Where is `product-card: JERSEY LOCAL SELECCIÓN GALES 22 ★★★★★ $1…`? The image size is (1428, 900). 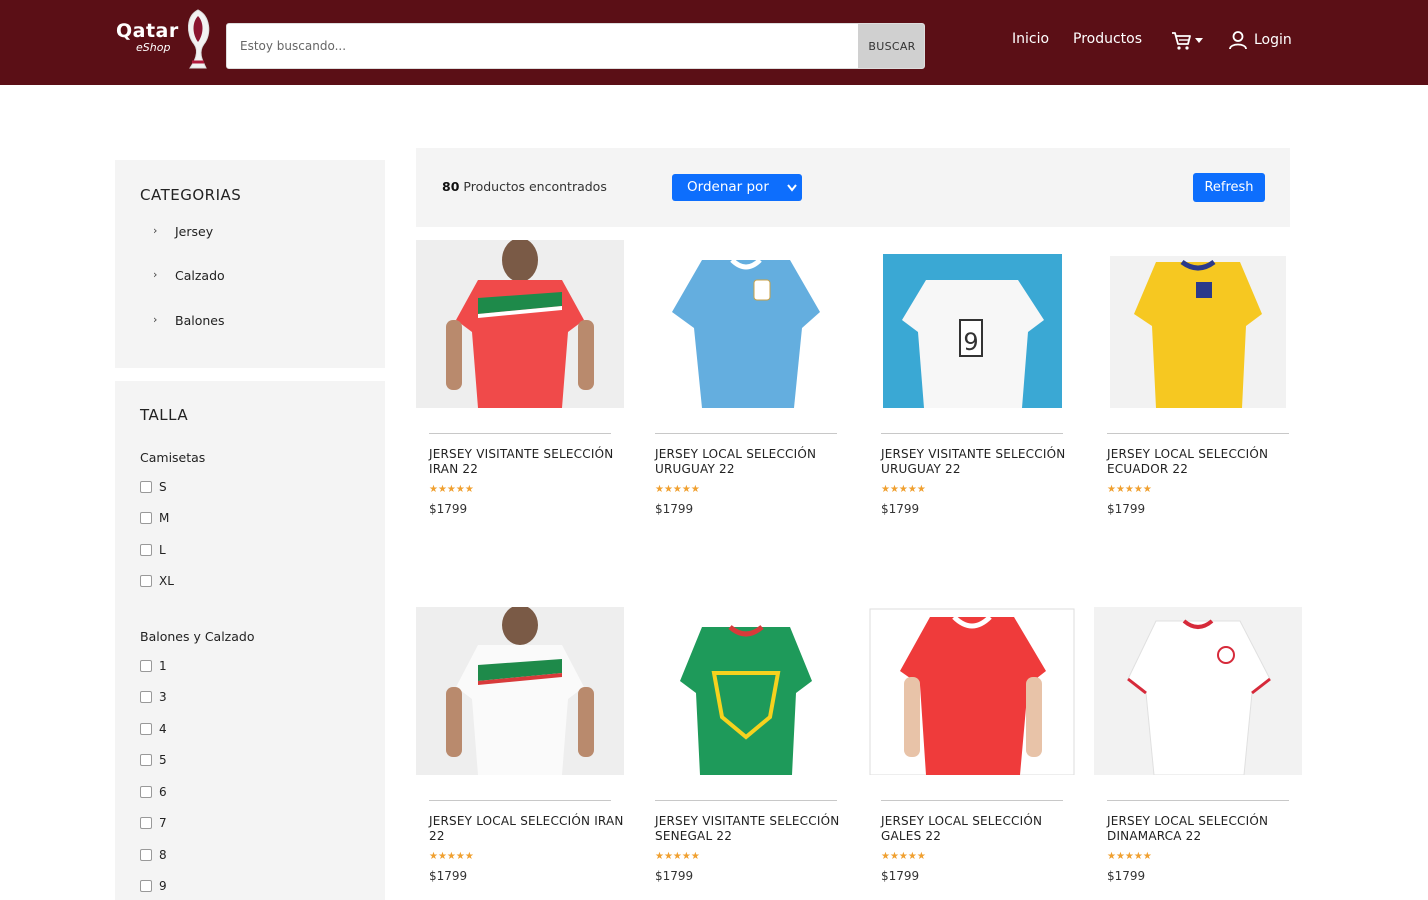 product-card: JERSEY LOCAL SELECCIÓN GALES 22 ★★★★★ $1… is located at coordinates (976, 752).